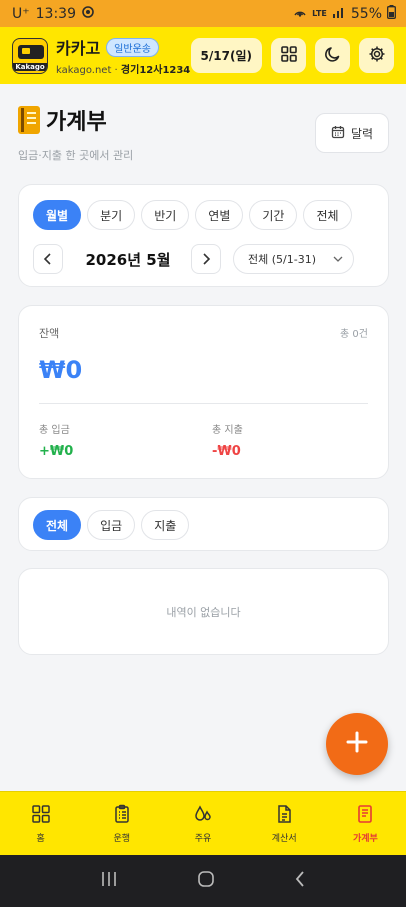  Describe the element at coordinates (203, 838) in the screenshot. I see `nav-fuel-label: 주유` at that location.